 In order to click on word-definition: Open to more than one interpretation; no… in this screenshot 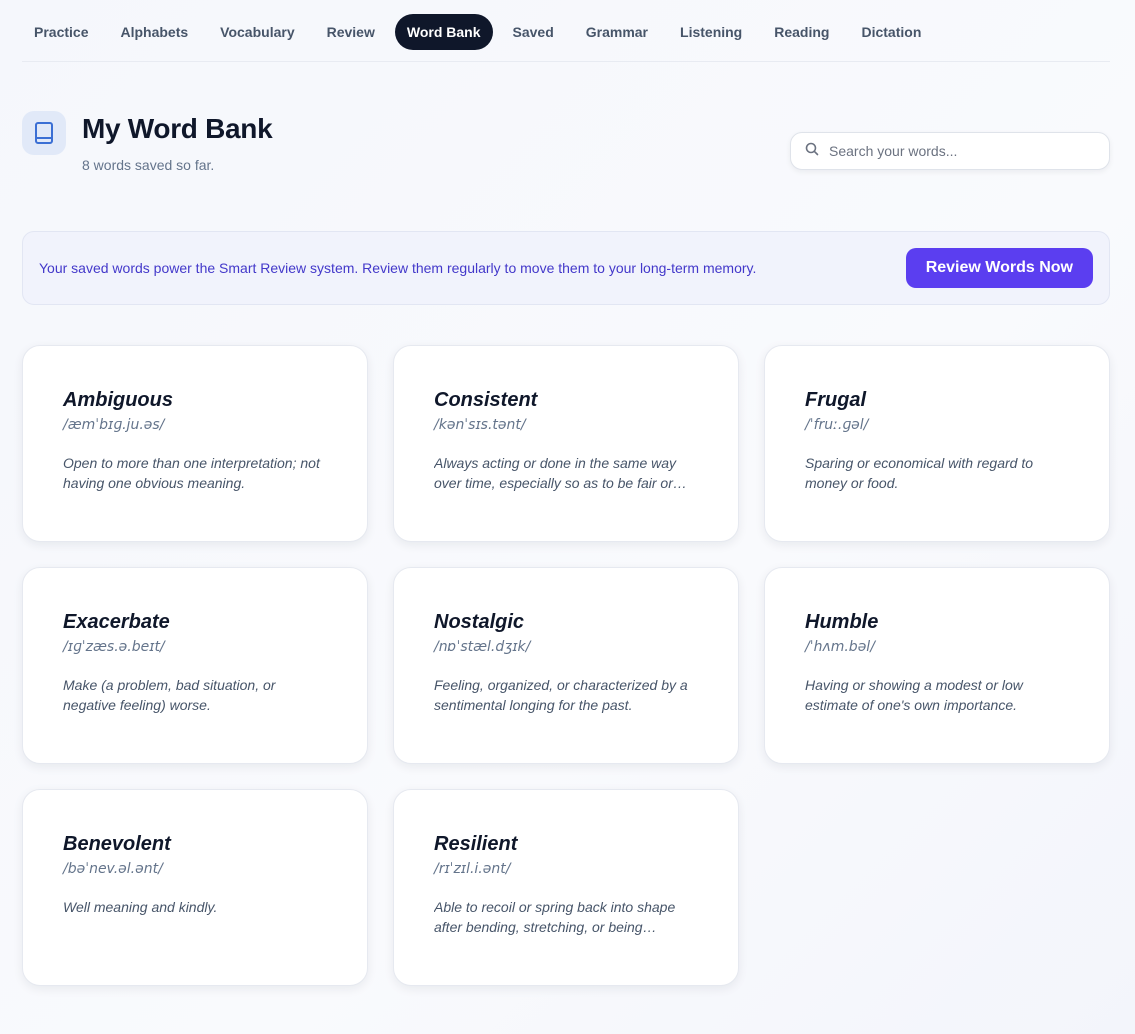, I will do `click(191, 473)`.